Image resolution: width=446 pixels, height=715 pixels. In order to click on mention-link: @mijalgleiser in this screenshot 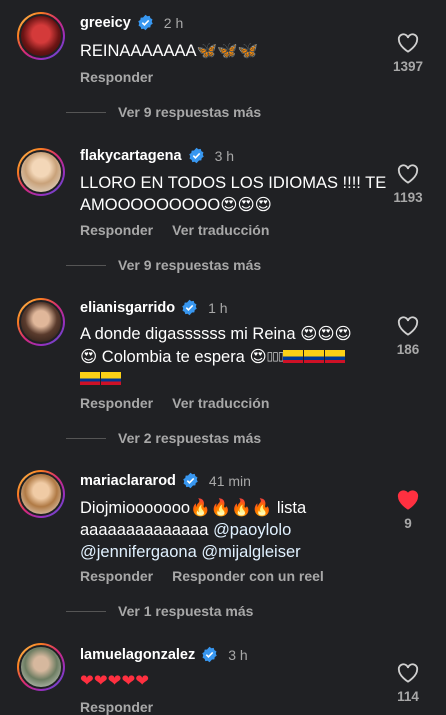, I will do `click(250, 552)`.